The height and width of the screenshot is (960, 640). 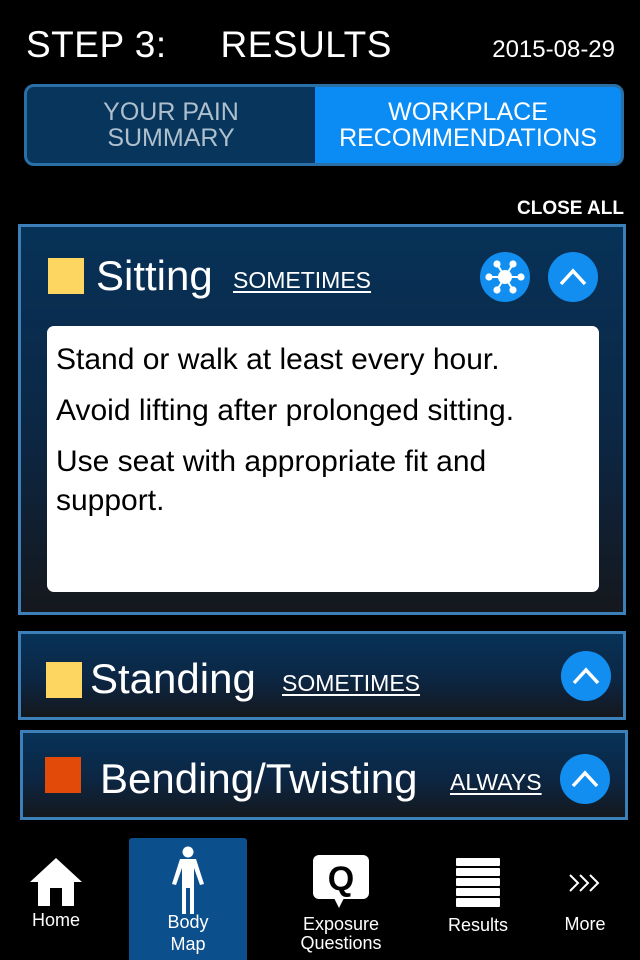 I want to click on tab-your-pain-summary: YOUR PAIN SUMMARY, so click(x=171, y=125).